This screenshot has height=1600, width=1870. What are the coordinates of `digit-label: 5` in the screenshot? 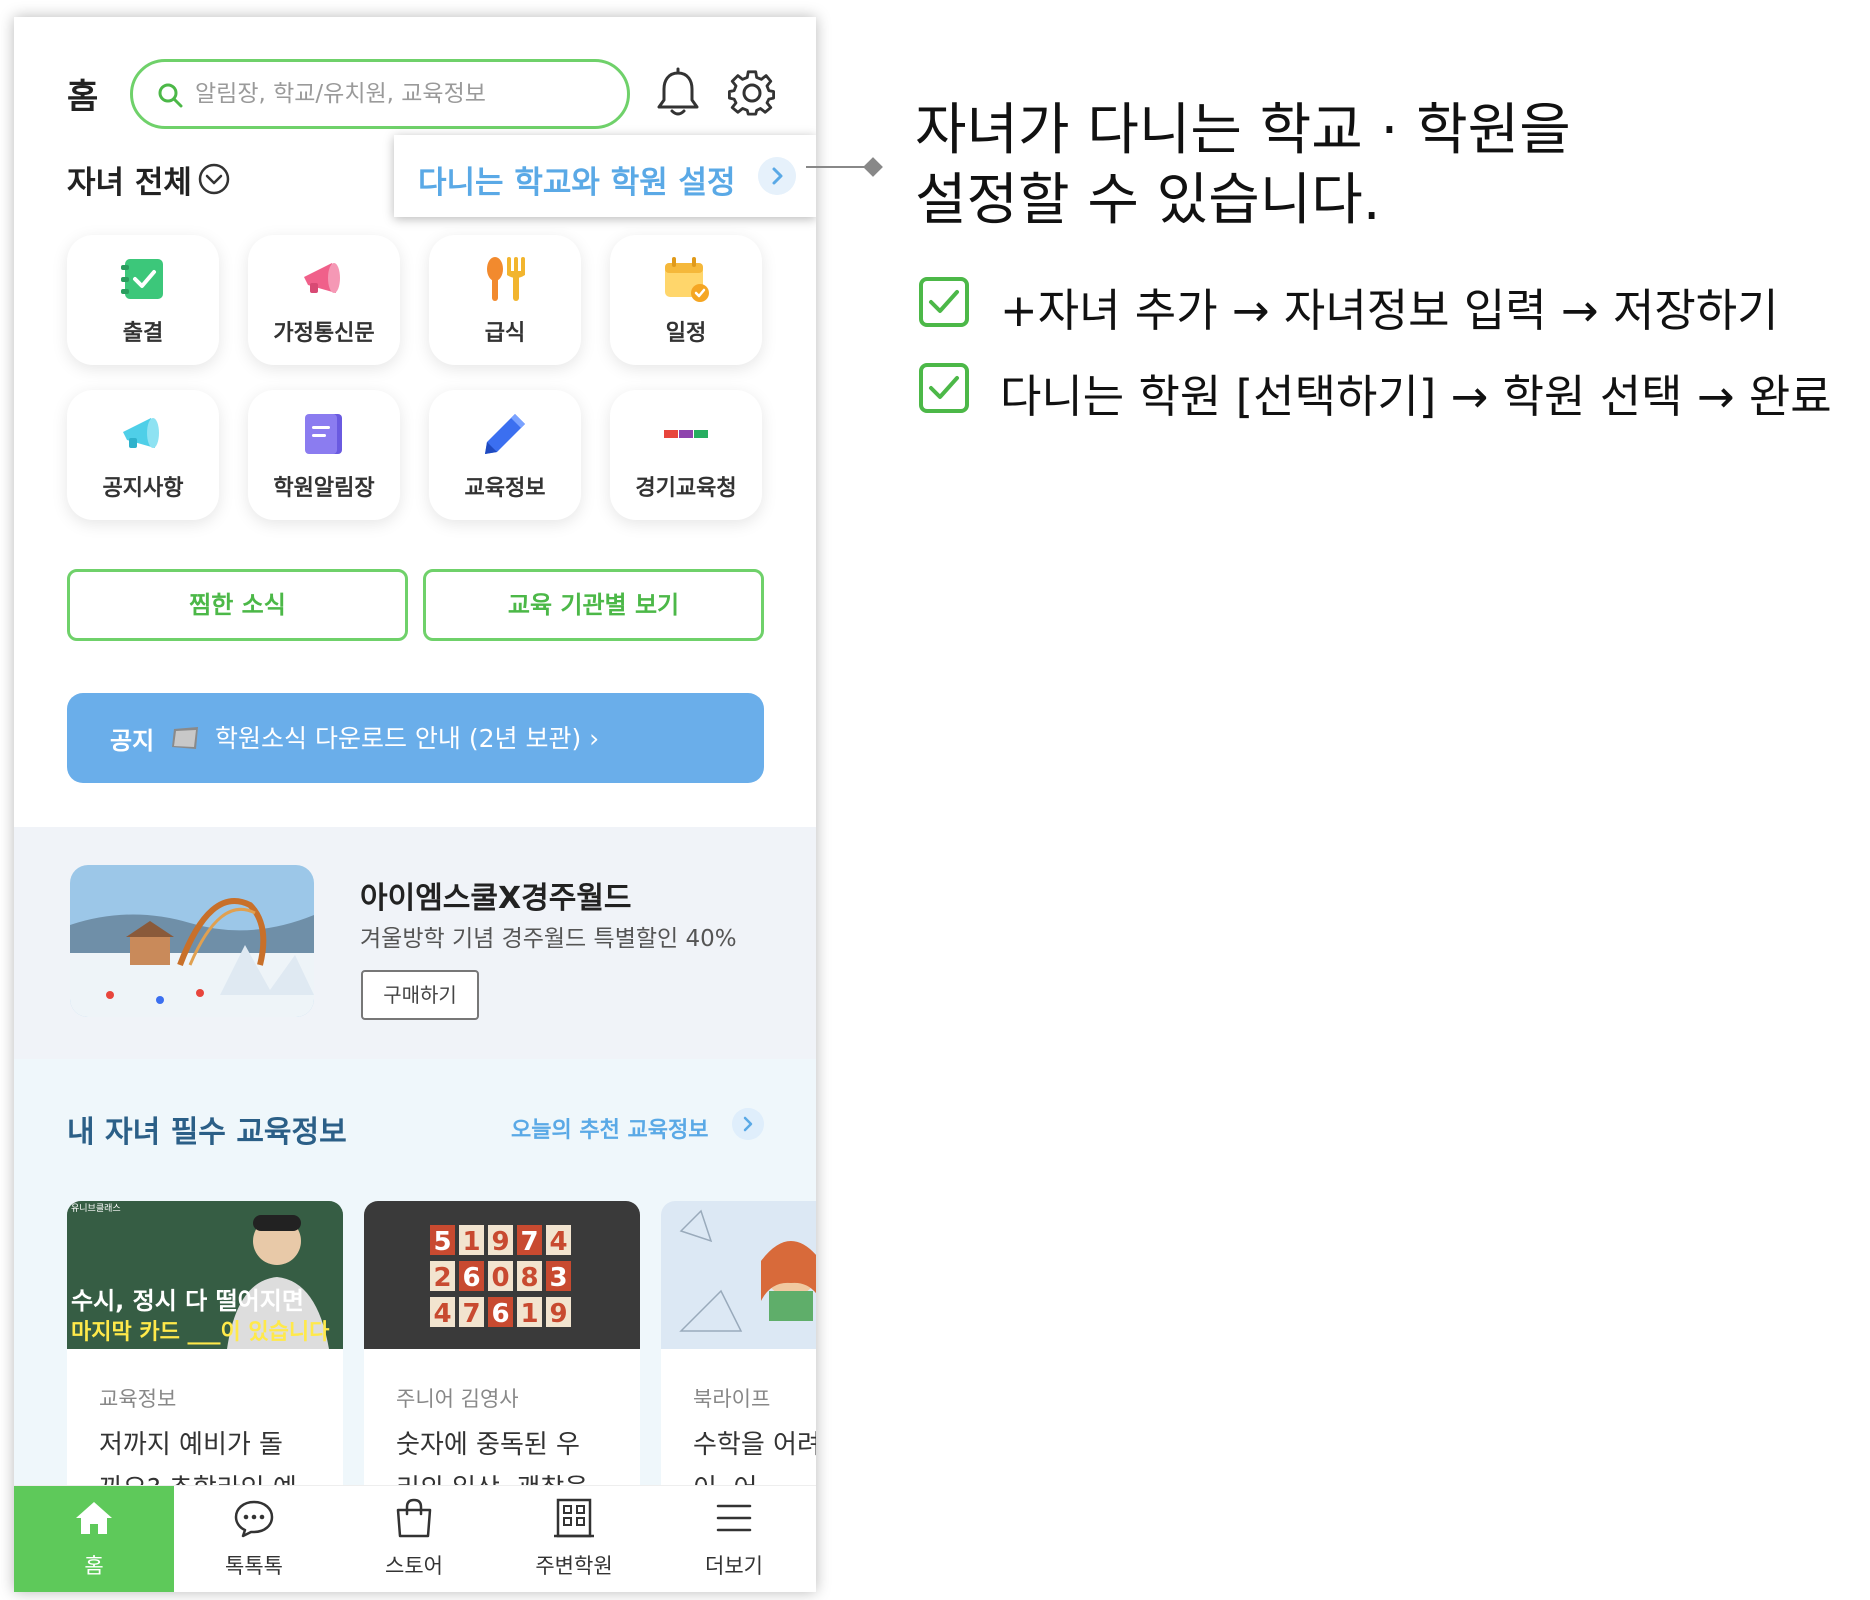 It's located at (442, 1242).